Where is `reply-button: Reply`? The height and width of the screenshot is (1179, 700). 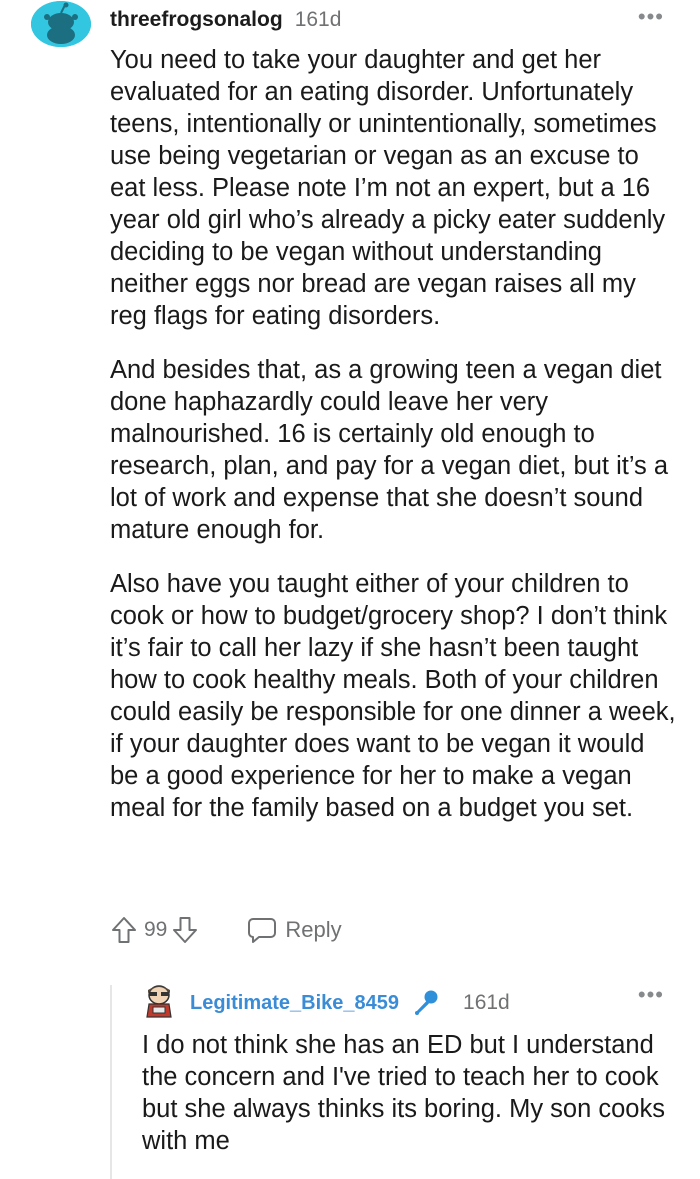 reply-button: Reply is located at coordinates (294, 930).